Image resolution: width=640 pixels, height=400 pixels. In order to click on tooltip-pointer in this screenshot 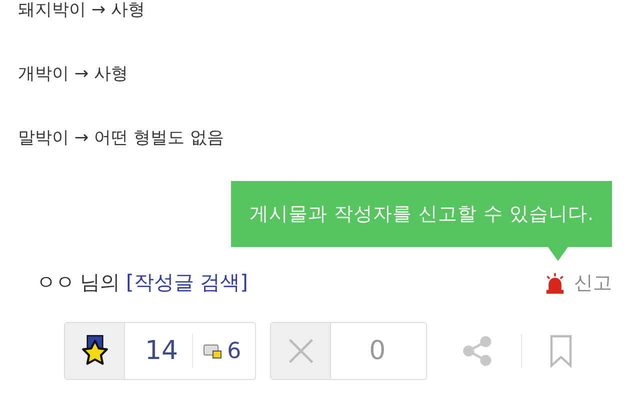, I will do `click(558, 254)`.